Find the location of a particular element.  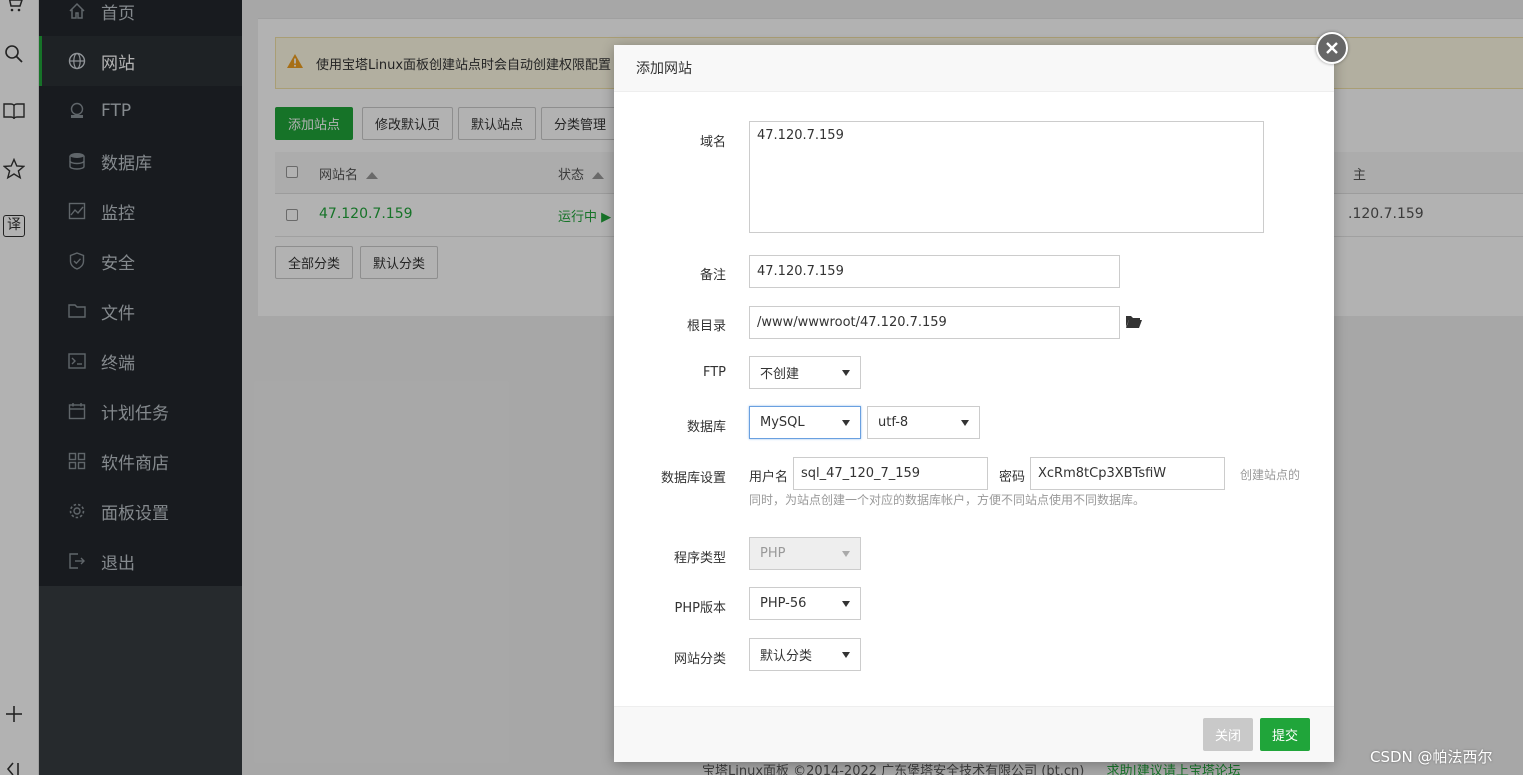

close-button: 关闭 is located at coordinates (1228, 734).